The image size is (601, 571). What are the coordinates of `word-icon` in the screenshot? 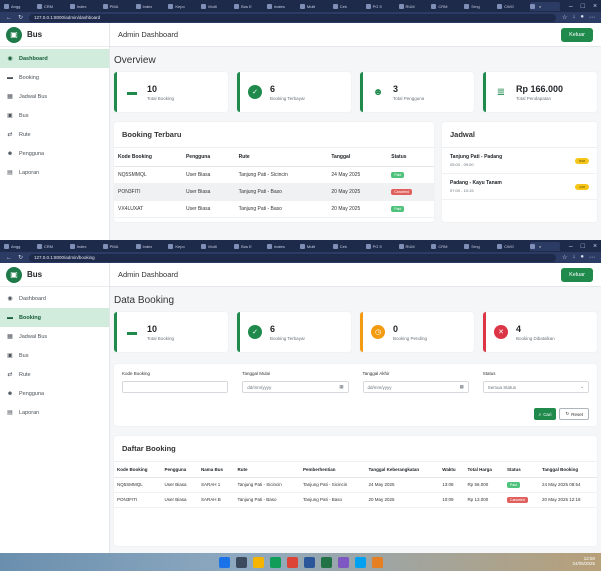 It's located at (309, 562).